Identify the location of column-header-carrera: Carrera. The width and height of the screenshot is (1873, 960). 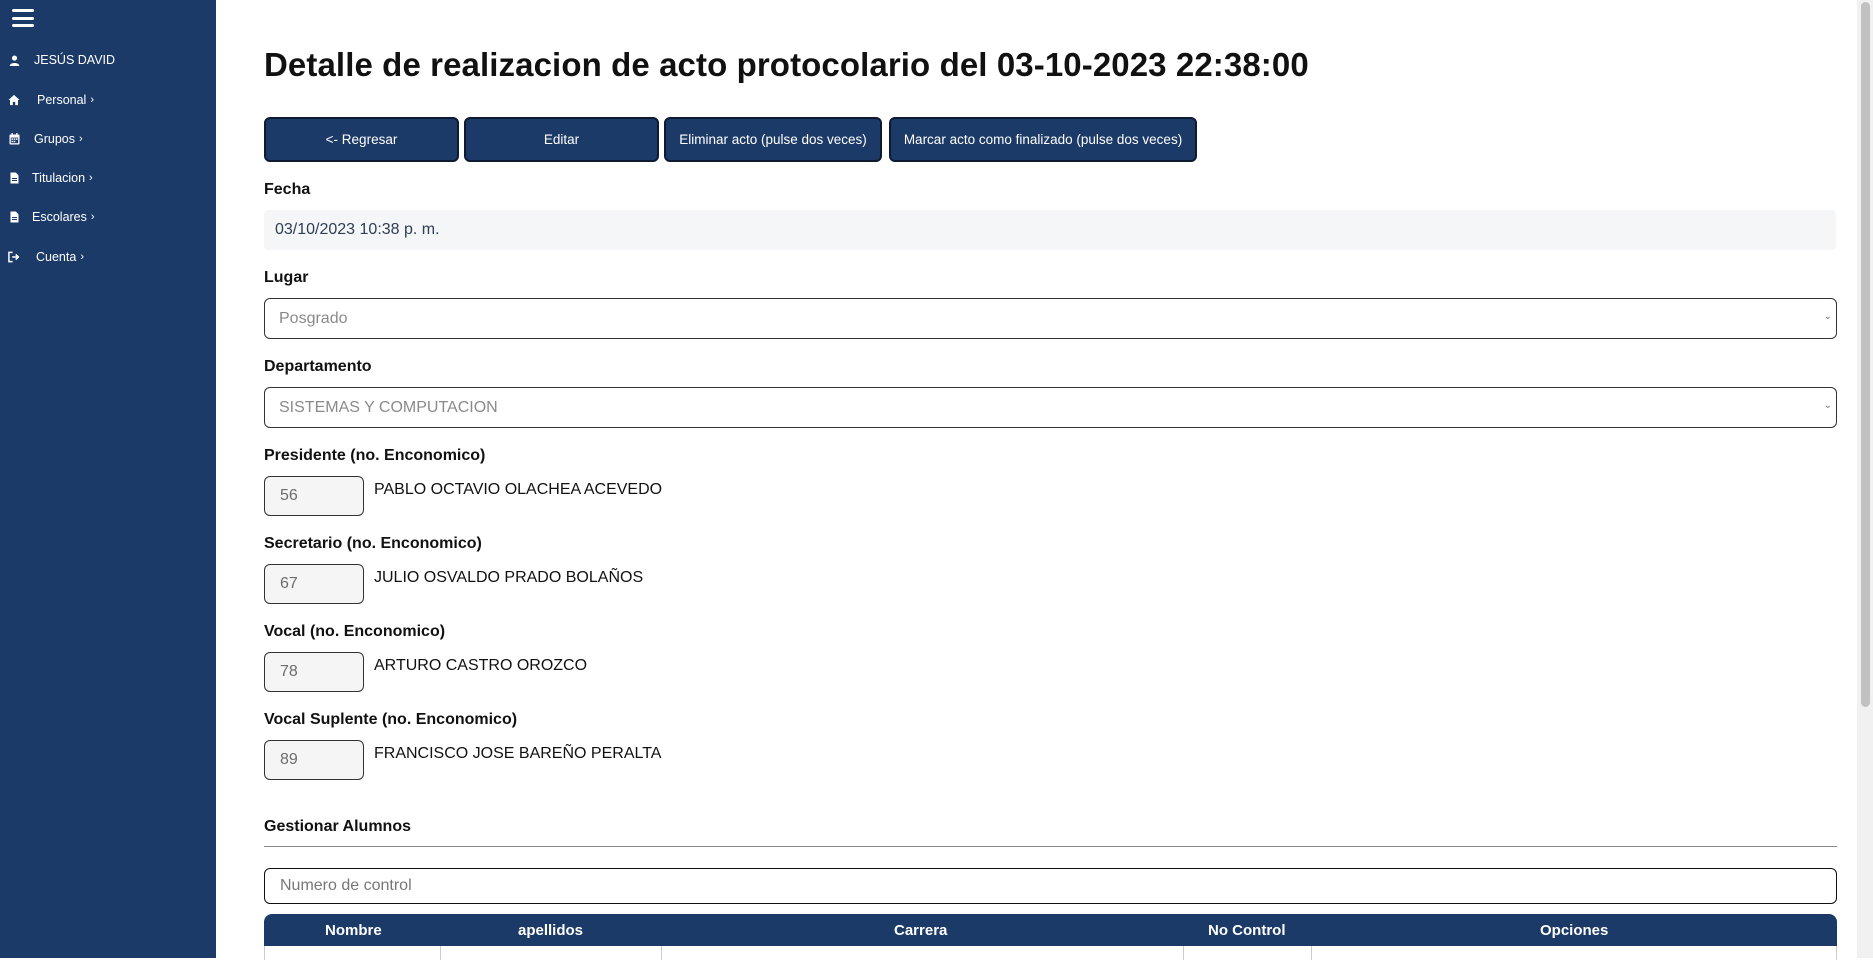
(921, 930).